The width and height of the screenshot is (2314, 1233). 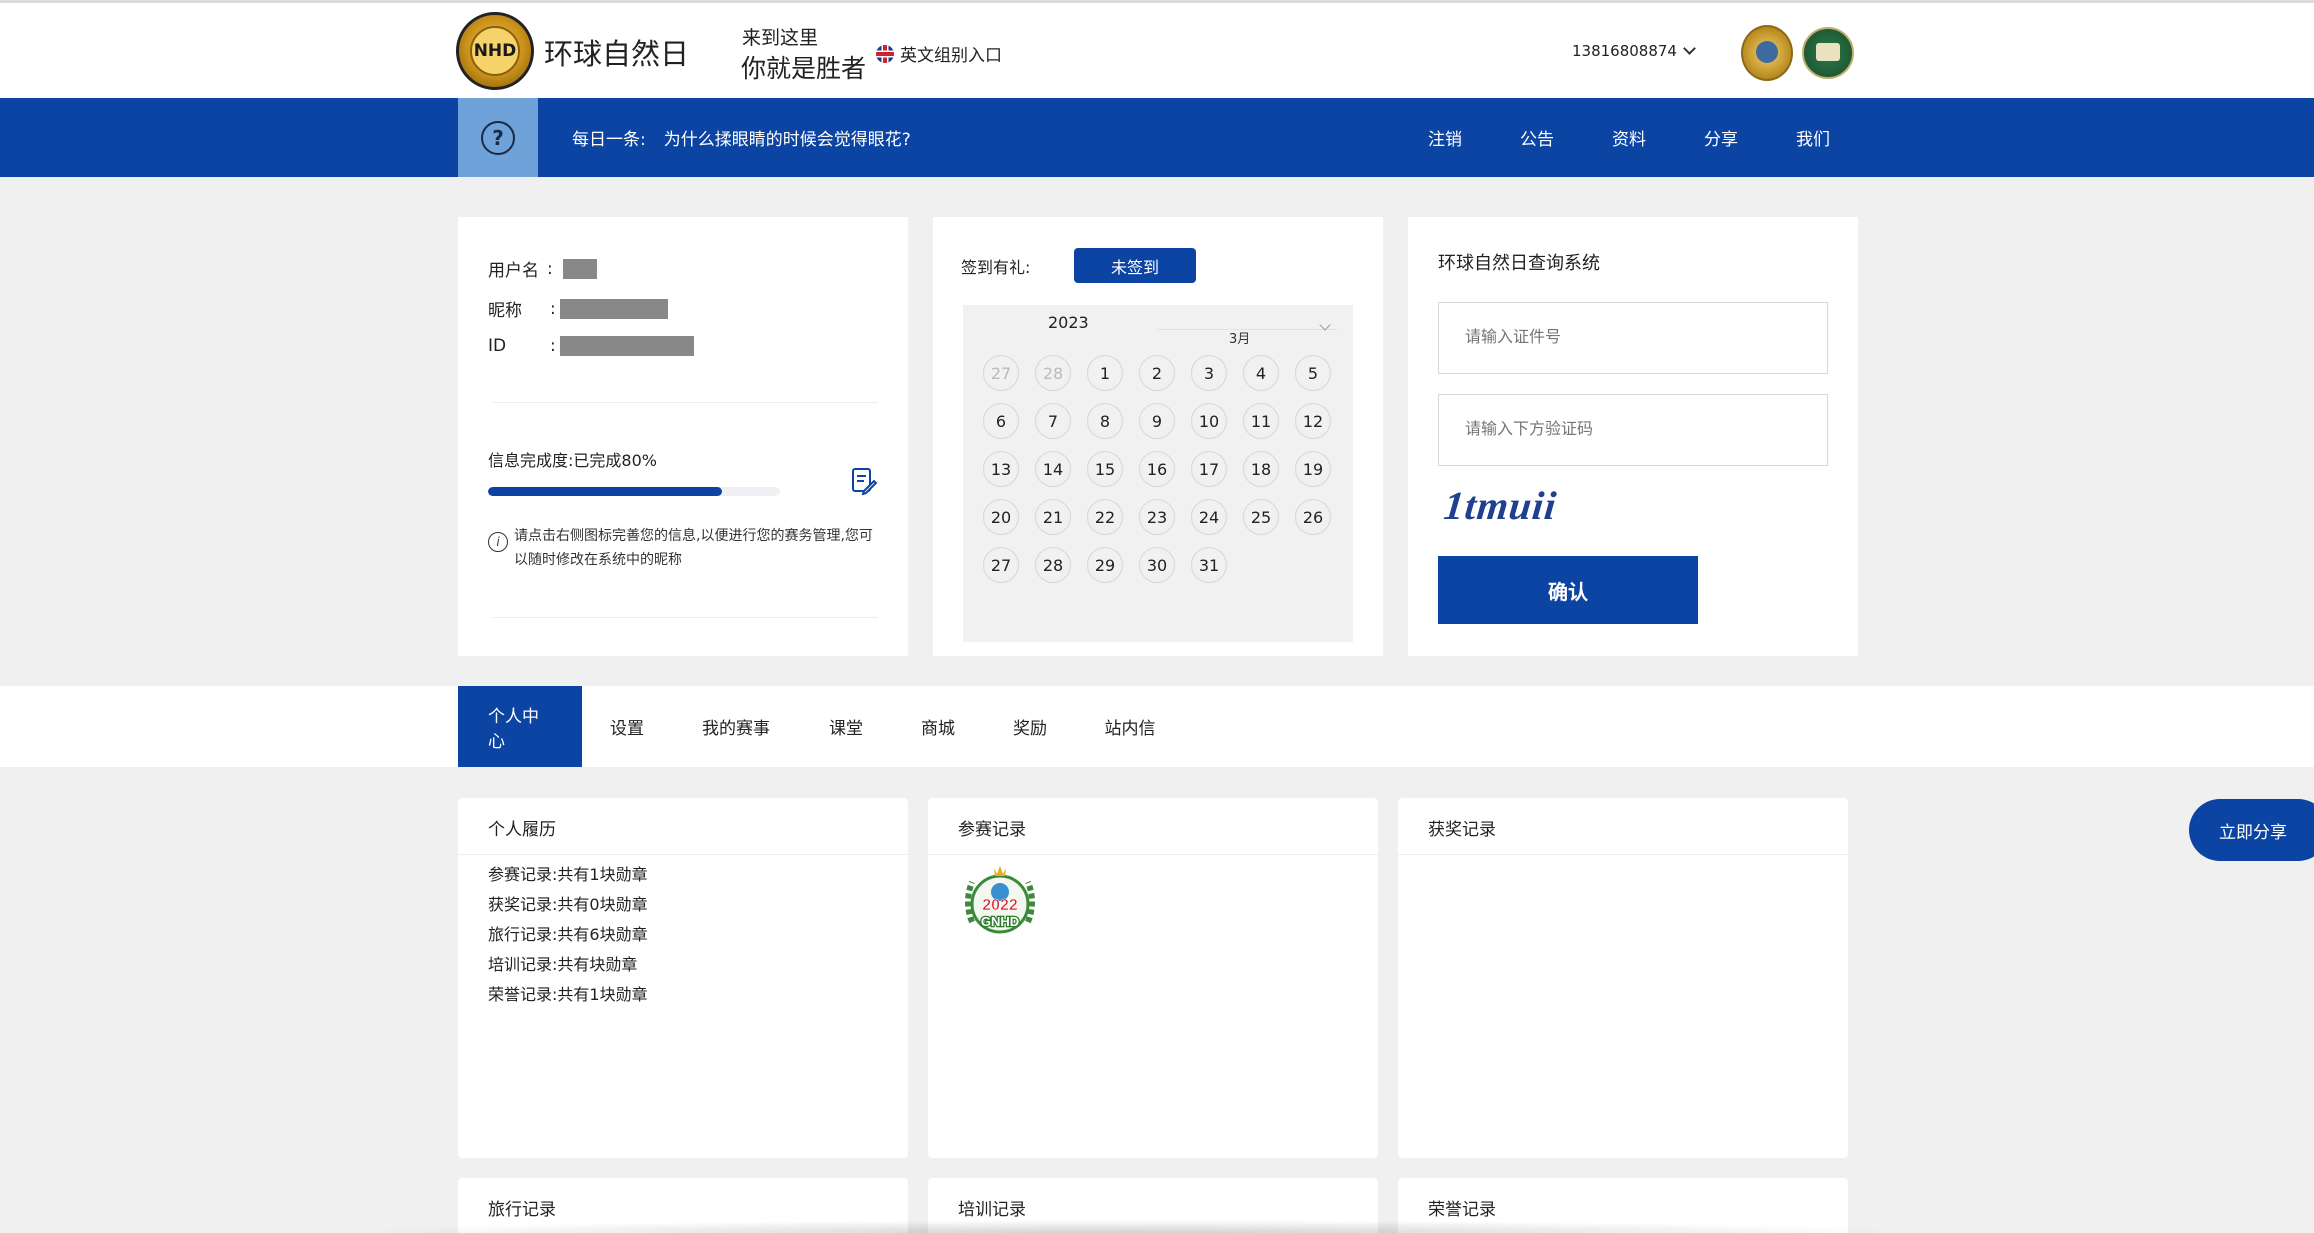 I want to click on id-row: ID :, so click(x=591, y=346).